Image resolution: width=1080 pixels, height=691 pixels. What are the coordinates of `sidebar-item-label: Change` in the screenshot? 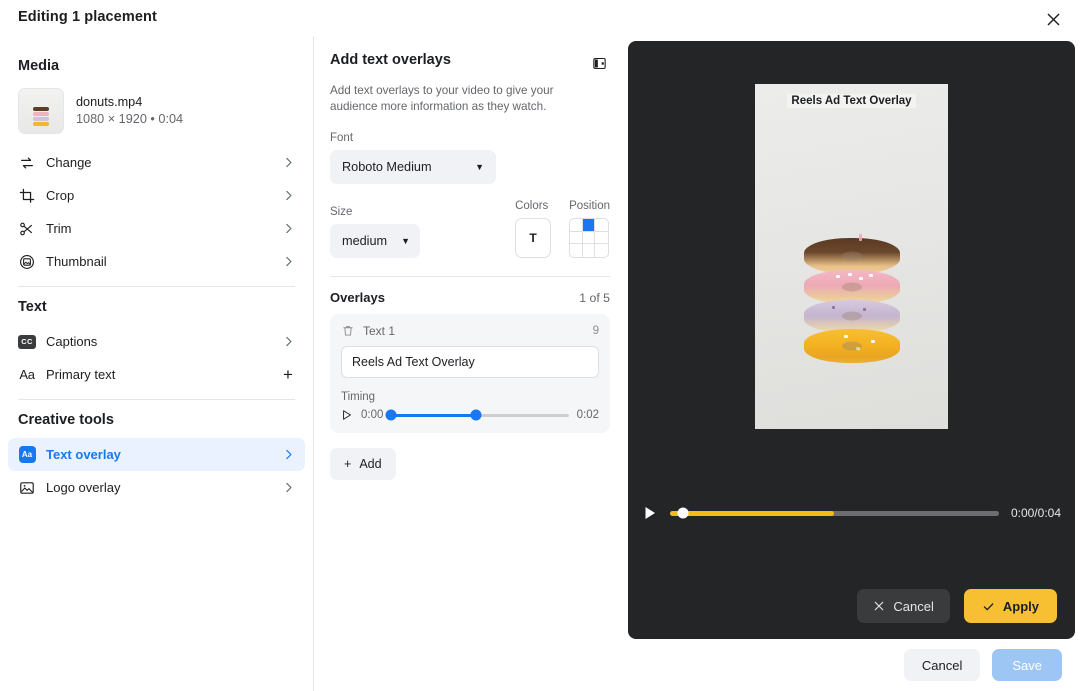 It's located at (69, 162).